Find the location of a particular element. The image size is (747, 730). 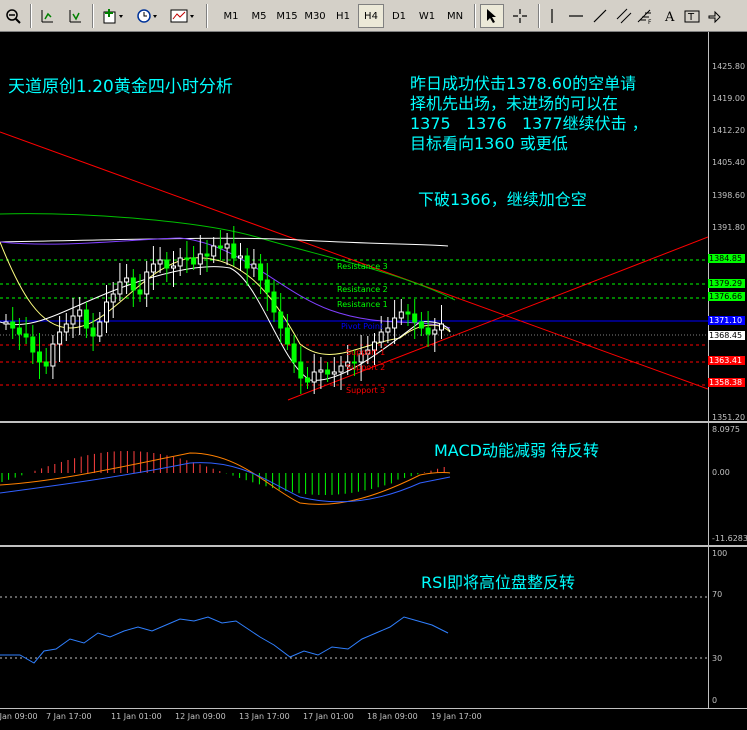

zoom-out-icon is located at coordinates (13, 16).